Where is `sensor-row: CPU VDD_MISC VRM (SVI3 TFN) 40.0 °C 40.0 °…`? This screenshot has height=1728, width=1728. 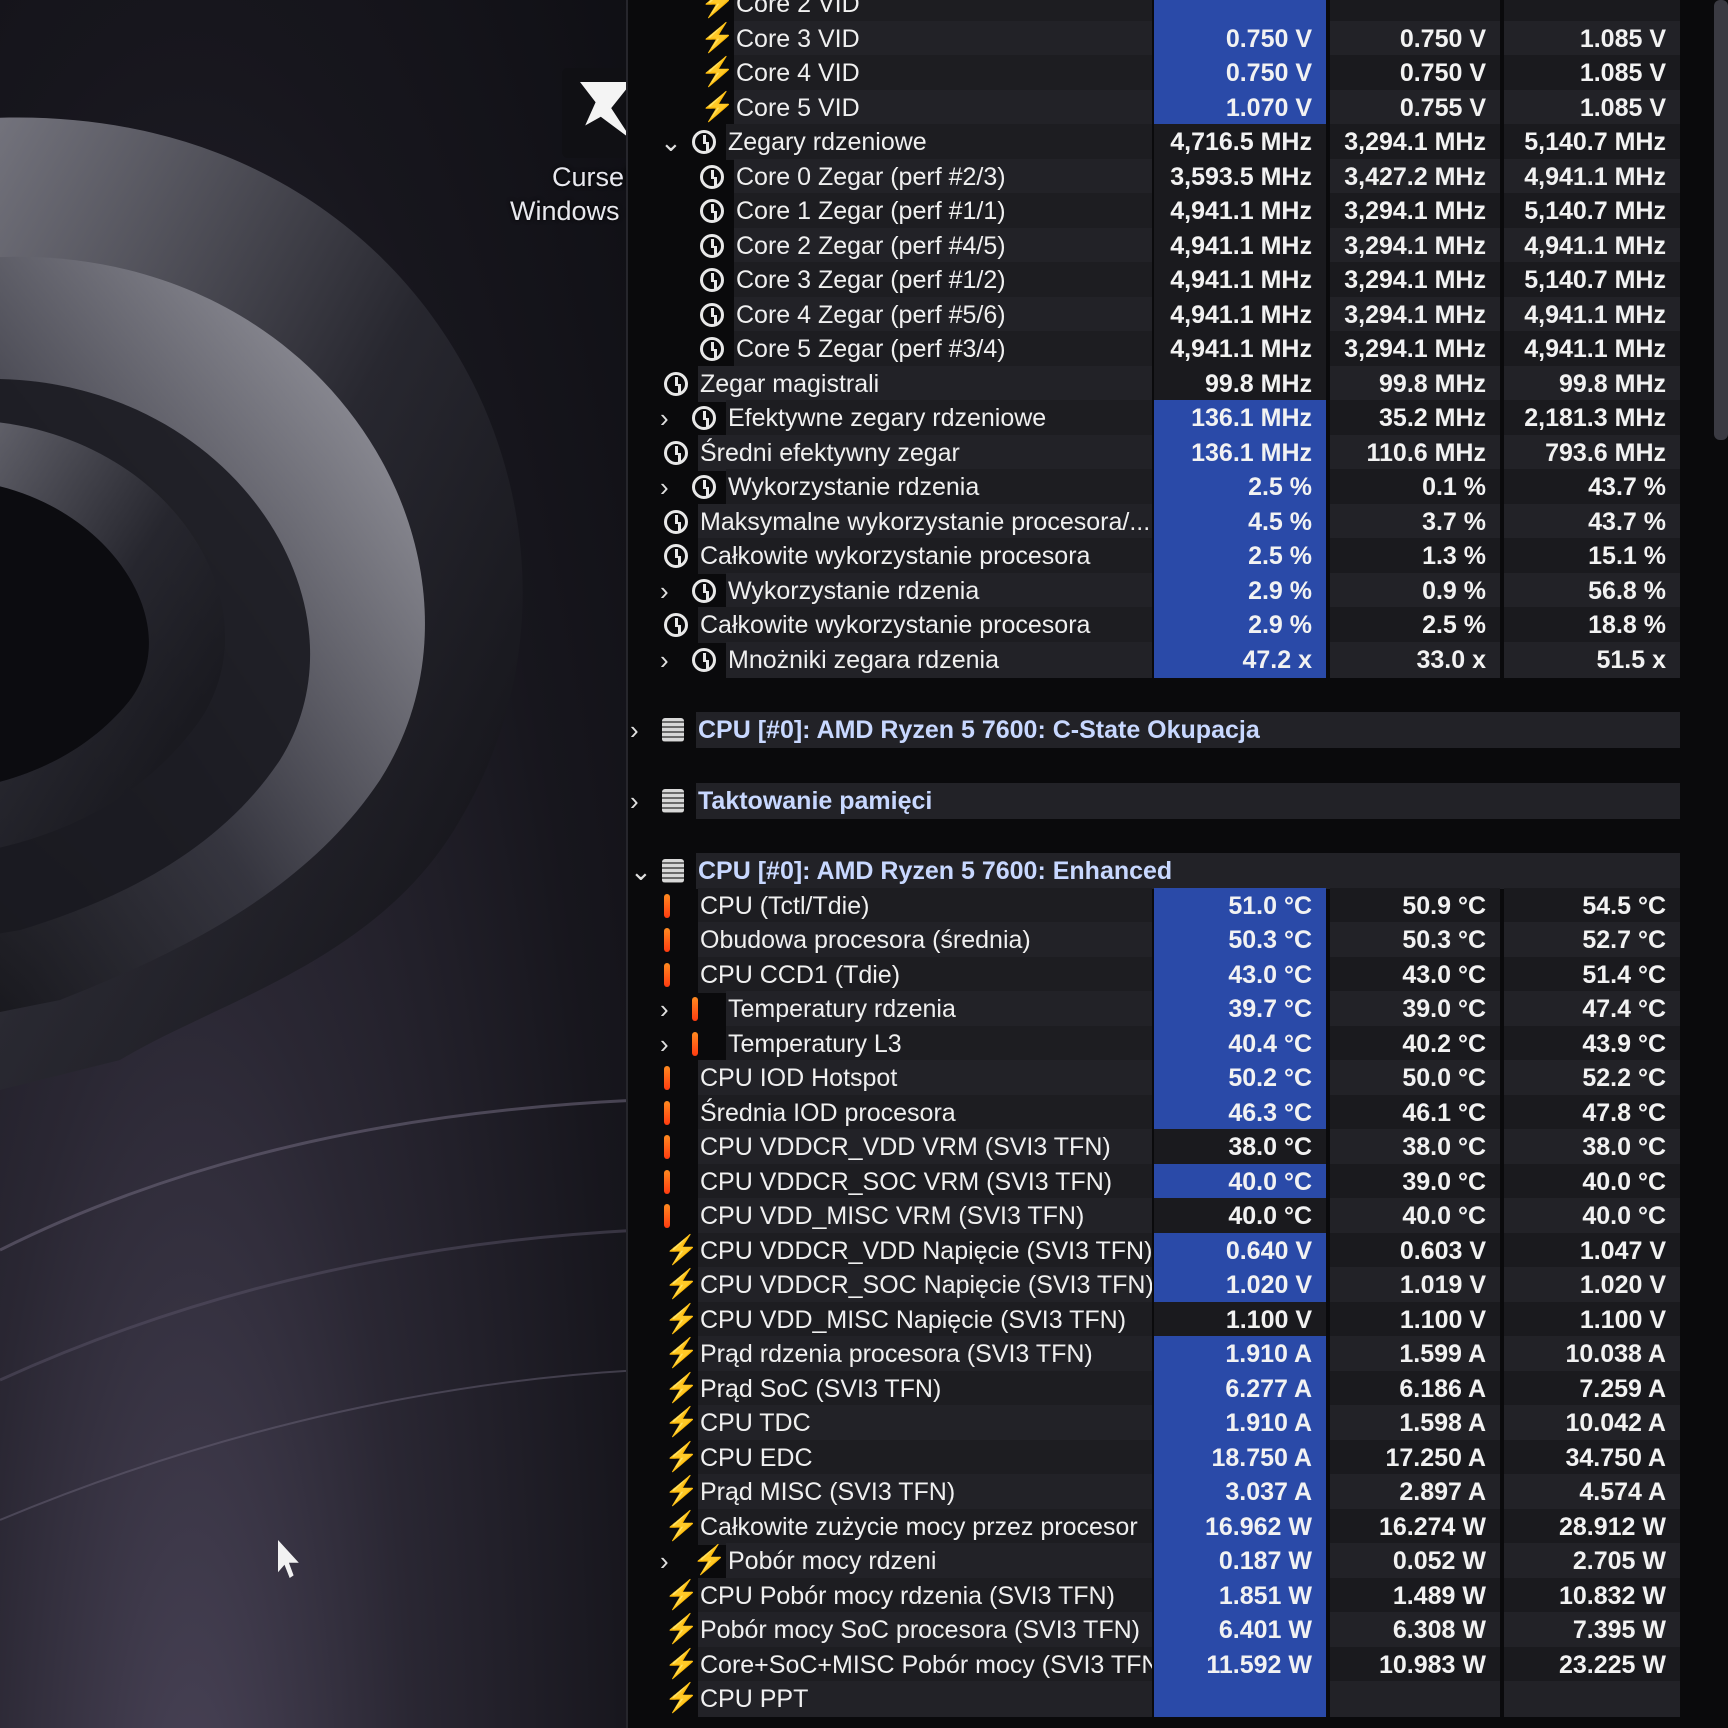
sensor-row: CPU VDD_MISC VRM (SVI3 TFN) 40.0 °C 40.0 °… is located at coordinates (1168, 1216).